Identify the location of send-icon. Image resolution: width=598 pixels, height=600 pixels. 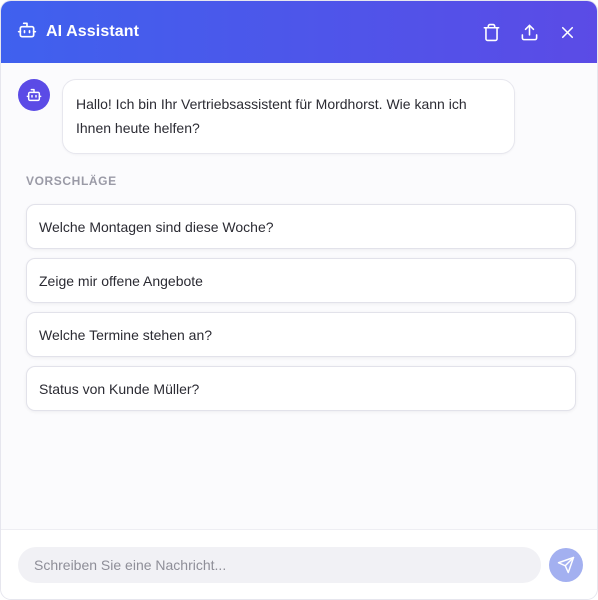
(566, 564).